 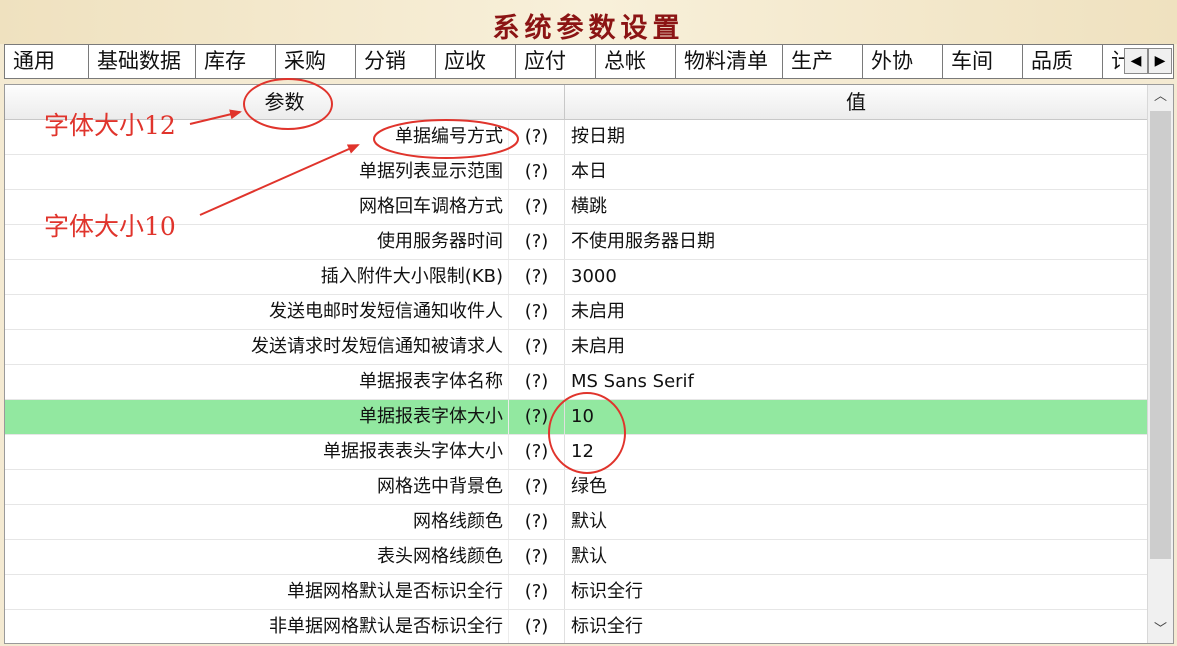 I want to click on table-row: 单据报表表头字体大小 (?) 12, so click(x=576, y=452).